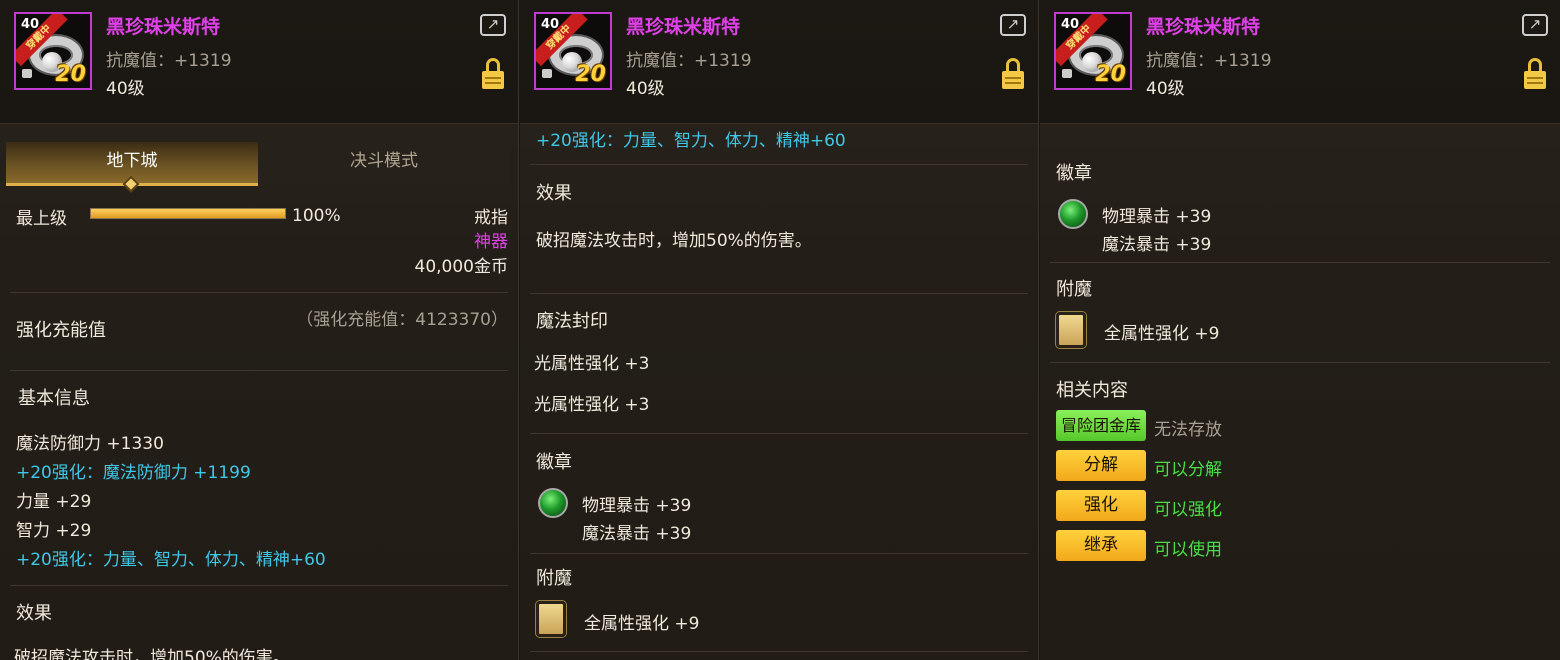  I want to click on grade-bar, so click(188, 213).